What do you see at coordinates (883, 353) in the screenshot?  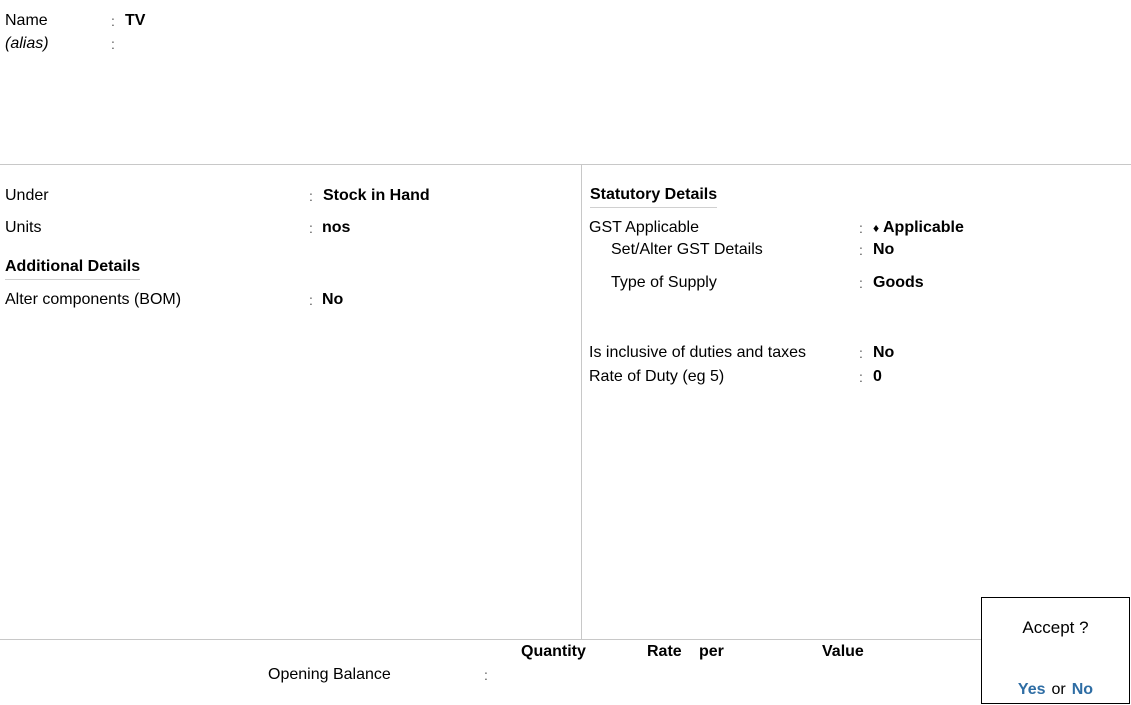 I see `inclusive-duties-field: No` at bounding box center [883, 353].